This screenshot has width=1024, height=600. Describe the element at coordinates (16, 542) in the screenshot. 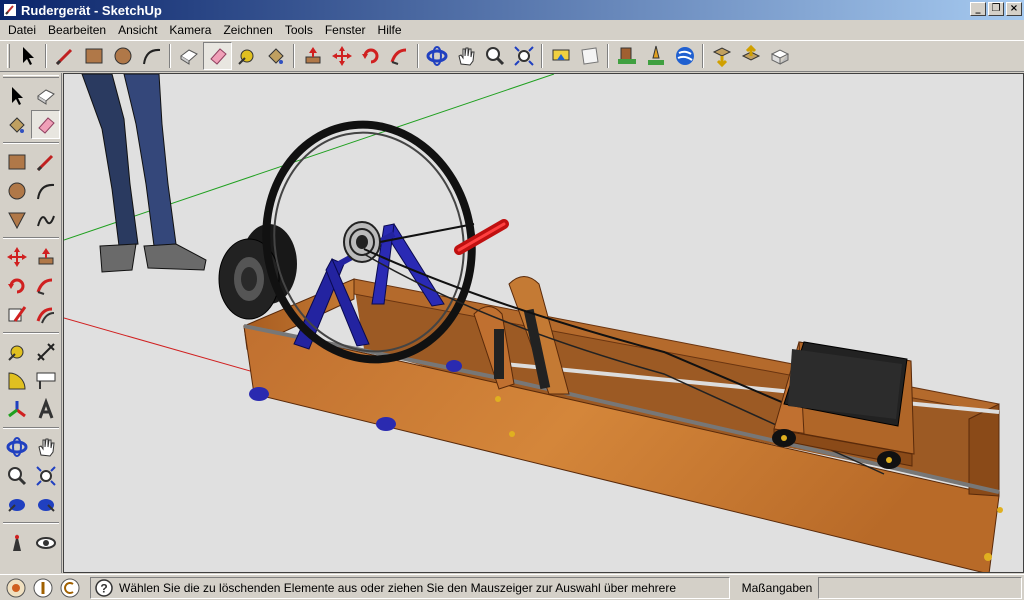

I see `position-camera-icon` at that location.